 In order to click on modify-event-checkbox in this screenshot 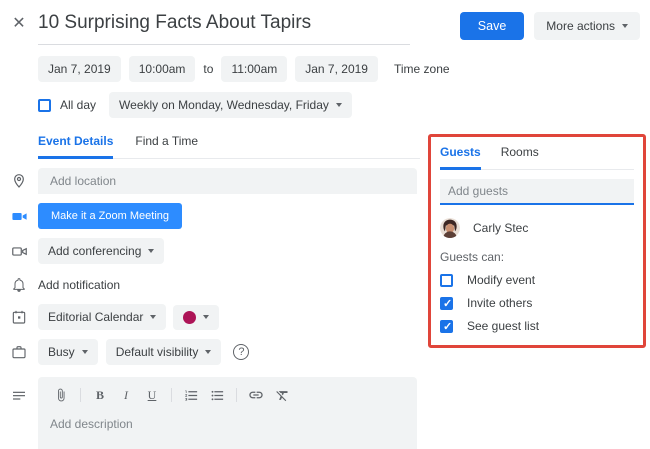, I will do `click(446, 280)`.